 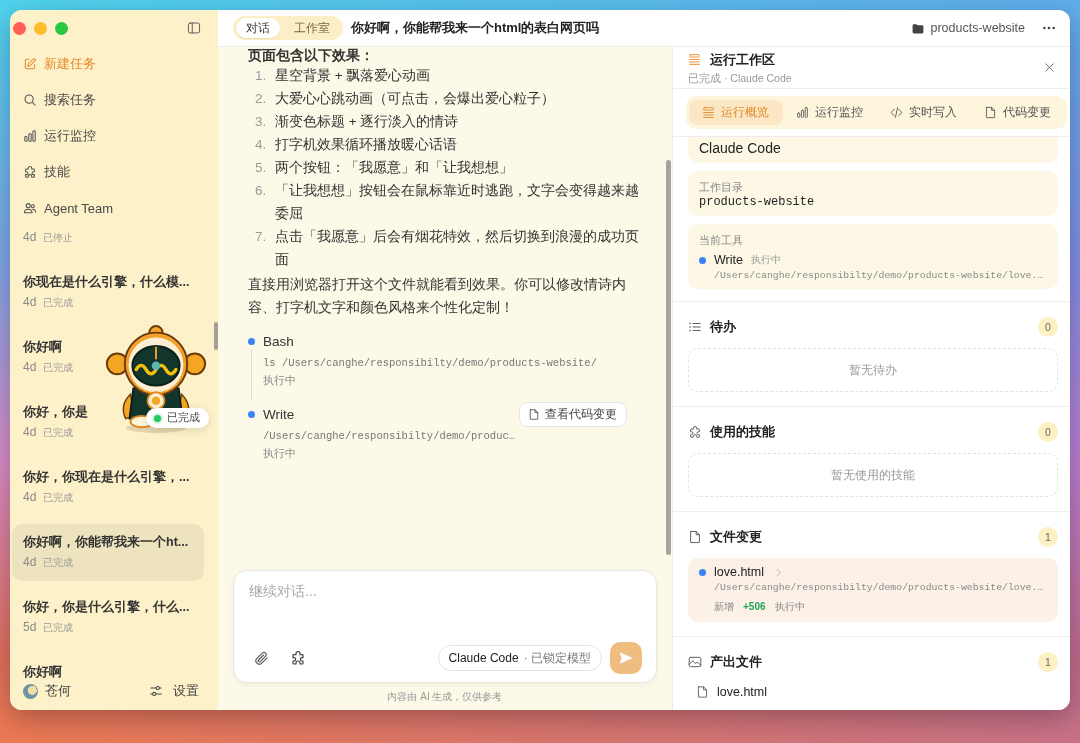 I want to click on file-change-card: love.html /Users/canghe/responsibilty/demo/products-website/love.… 新增 +506 执行中, so click(x=873, y=590).